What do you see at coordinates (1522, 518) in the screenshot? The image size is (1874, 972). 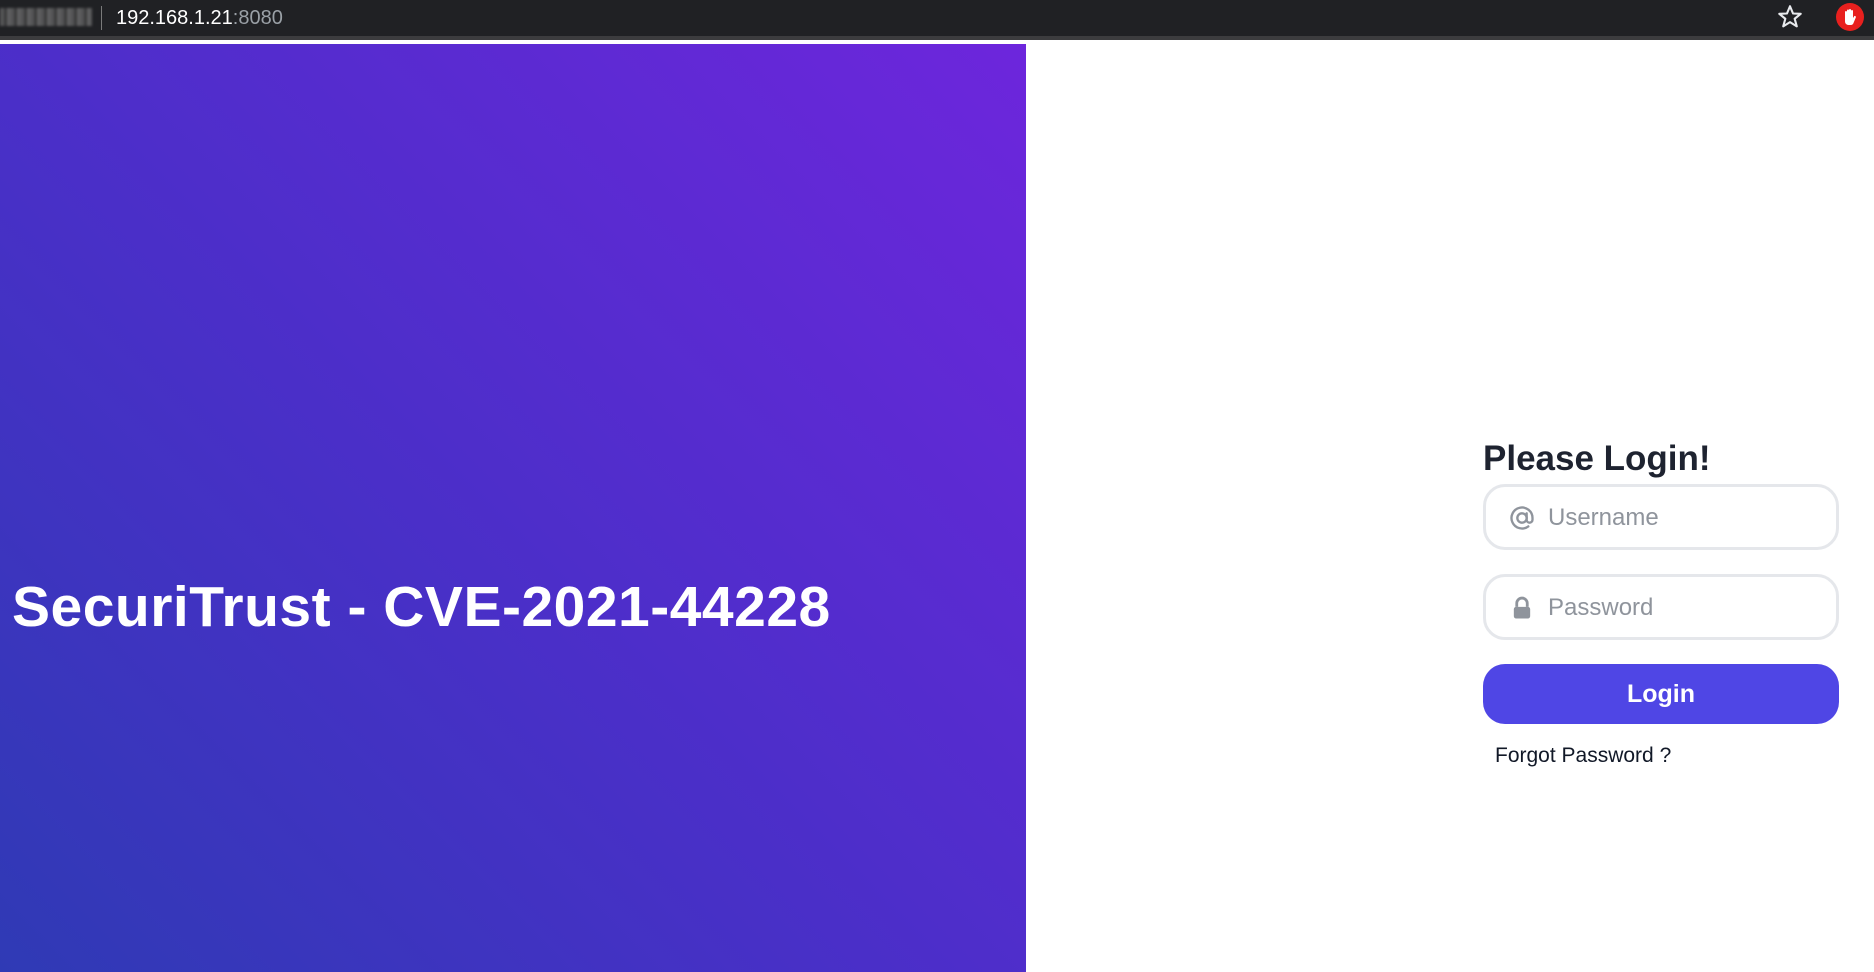 I see `at-sign-icon` at bounding box center [1522, 518].